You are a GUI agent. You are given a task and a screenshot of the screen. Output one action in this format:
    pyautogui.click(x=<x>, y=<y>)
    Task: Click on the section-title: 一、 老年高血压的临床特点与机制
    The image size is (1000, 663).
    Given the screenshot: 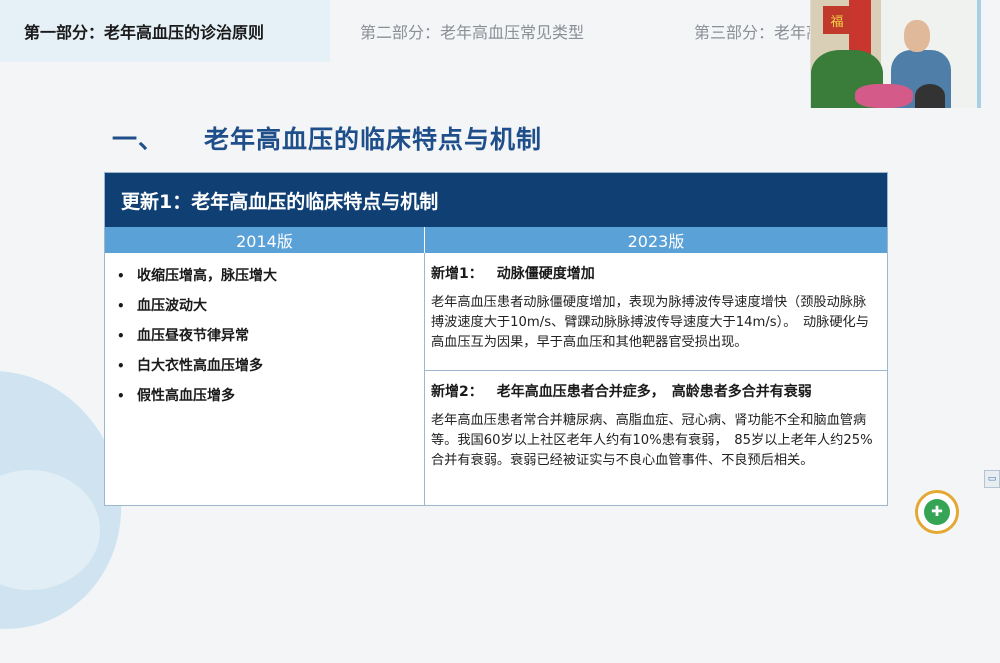 What is the action you would take?
    pyautogui.click(x=327, y=138)
    